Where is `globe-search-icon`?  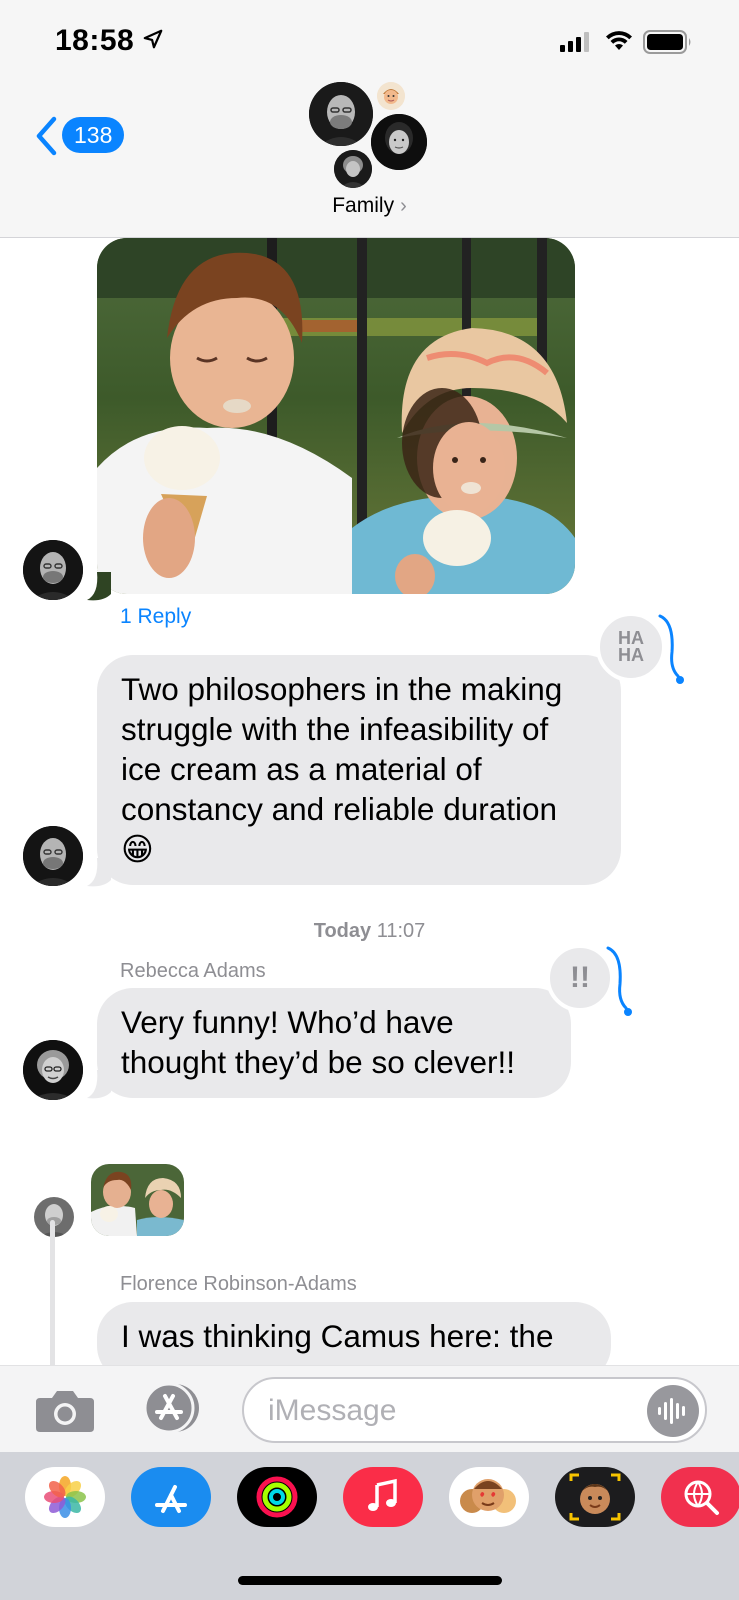 globe-search-icon is located at coordinates (701, 1497).